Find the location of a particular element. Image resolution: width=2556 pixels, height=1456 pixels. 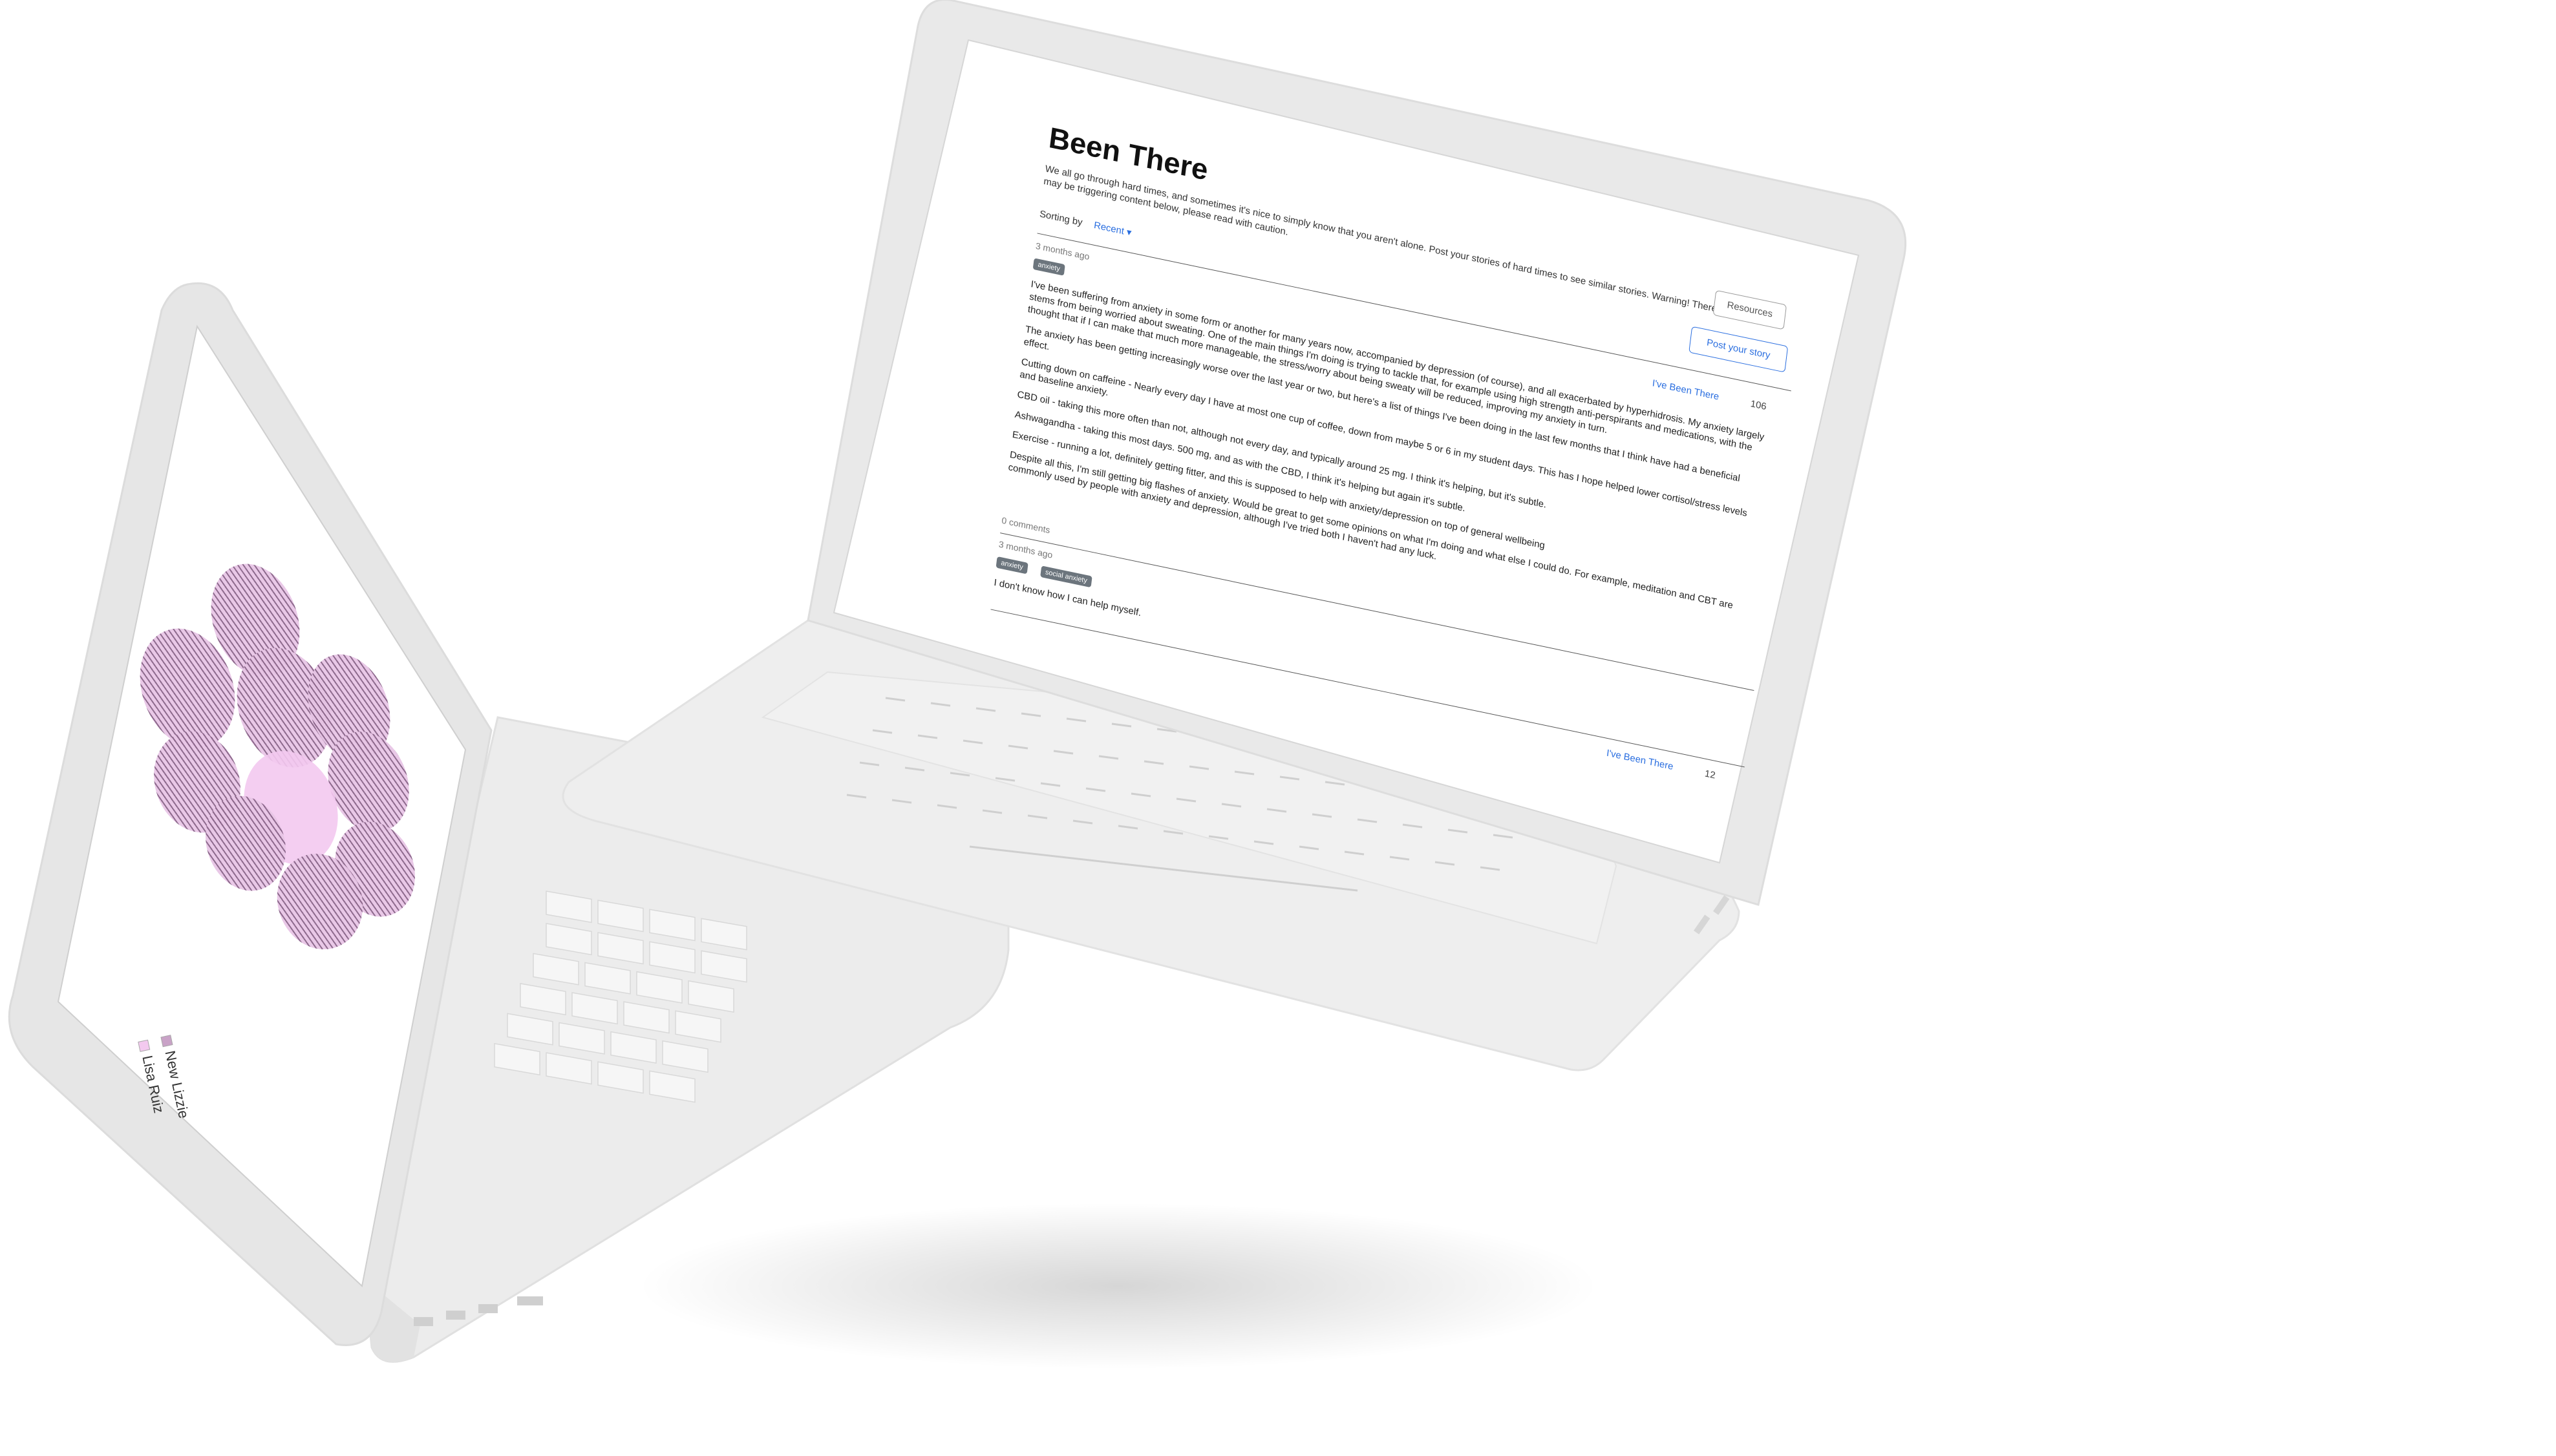

post-2-been-there-count: 12 is located at coordinates (1710, 774).